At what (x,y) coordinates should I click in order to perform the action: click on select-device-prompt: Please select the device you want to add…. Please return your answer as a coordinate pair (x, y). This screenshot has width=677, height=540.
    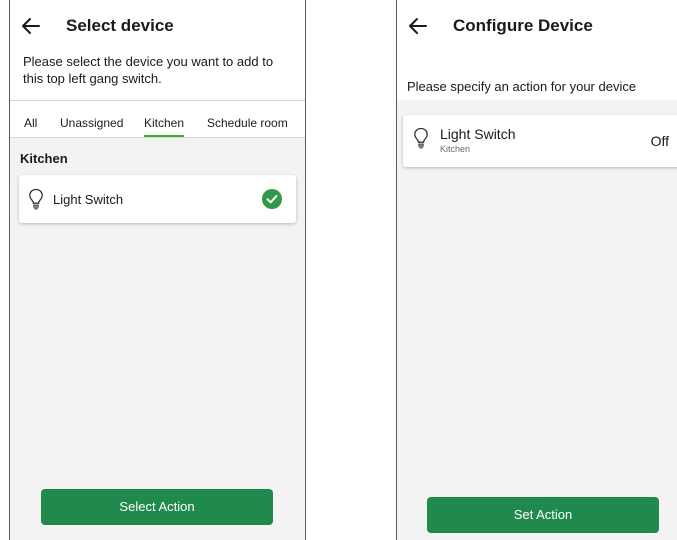
    Looking at the image, I should click on (148, 70).